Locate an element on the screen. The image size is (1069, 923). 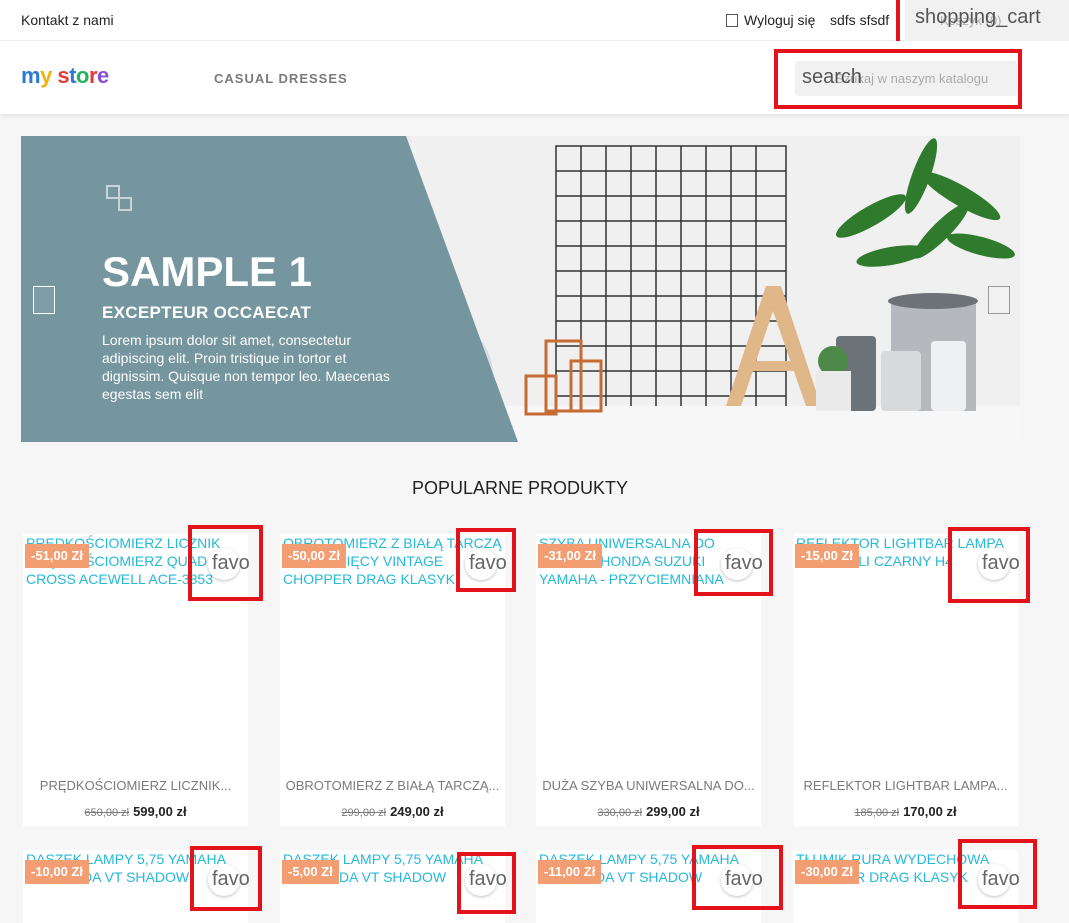
old-price: 650,00 zł is located at coordinates (107, 813).